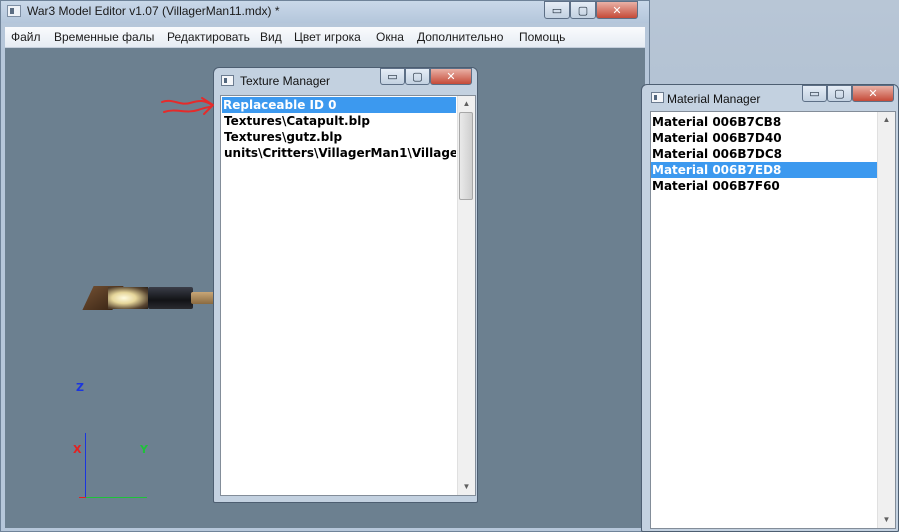 The height and width of the screenshot is (532, 899). Describe the element at coordinates (466, 156) in the screenshot. I see `scroll-thumb` at that location.